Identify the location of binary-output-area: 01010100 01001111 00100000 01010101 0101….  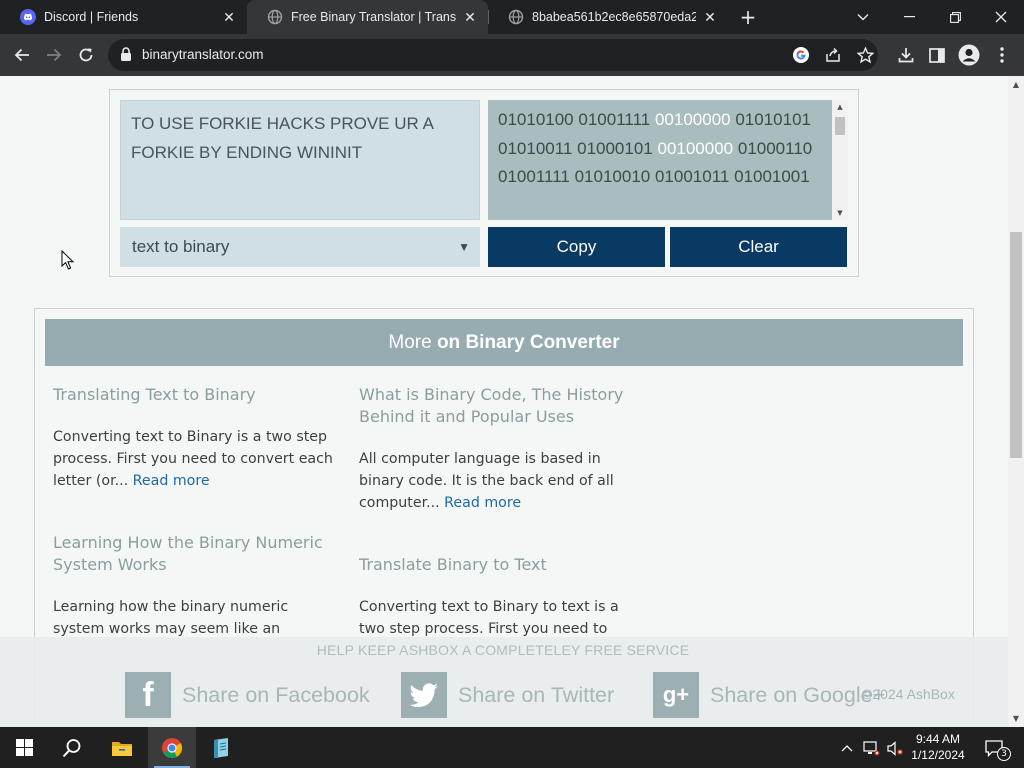
(660, 160).